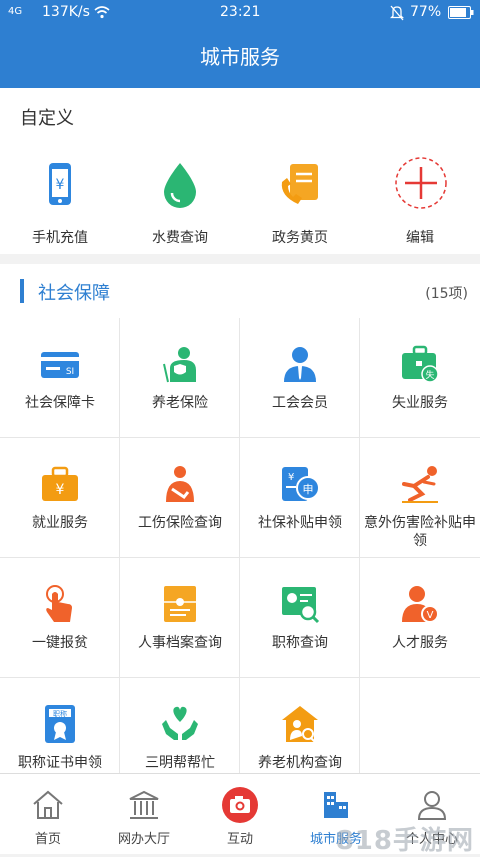  What do you see at coordinates (308, 489) in the screenshot?
I see `svg-text: 申` at bounding box center [308, 489].